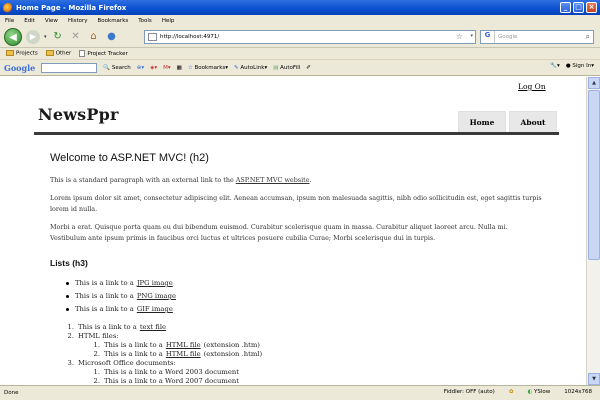 Image resolution: width=600 pixels, height=400 pixels. Describe the element at coordinates (250, 68) in the screenshot. I see `autolink-button: ✎ AutoLink▾` at that location.